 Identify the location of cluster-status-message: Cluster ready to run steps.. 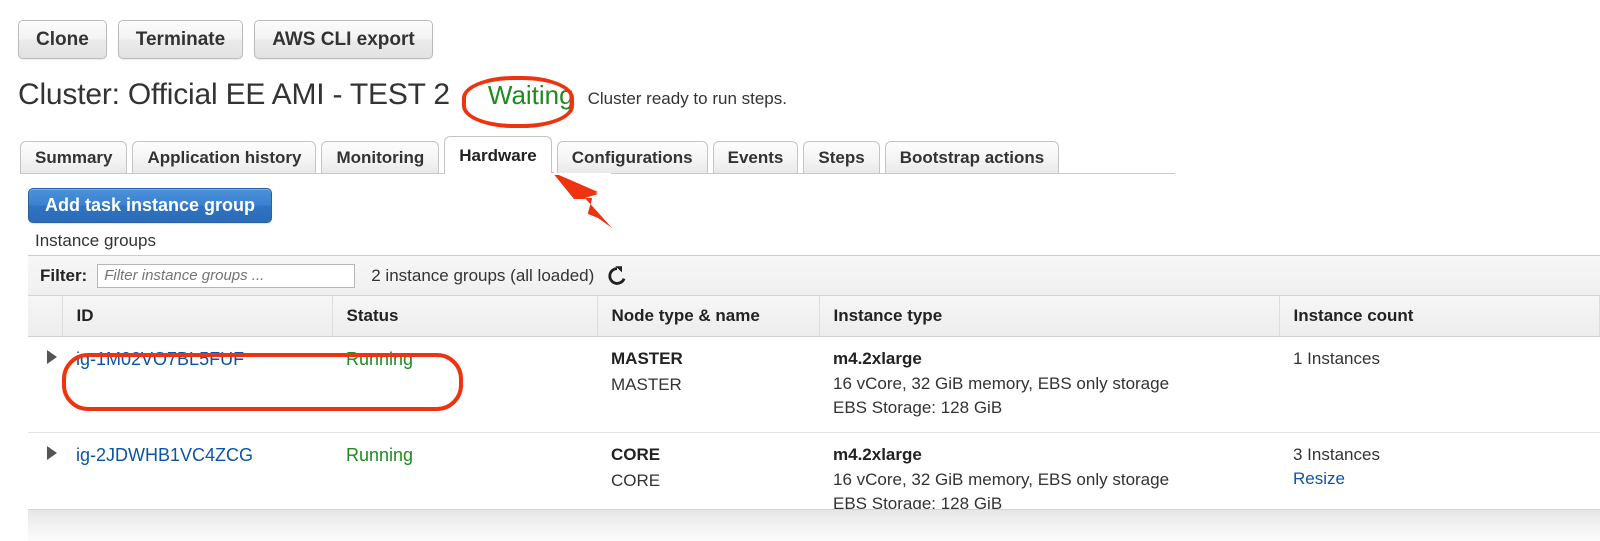
(687, 98).